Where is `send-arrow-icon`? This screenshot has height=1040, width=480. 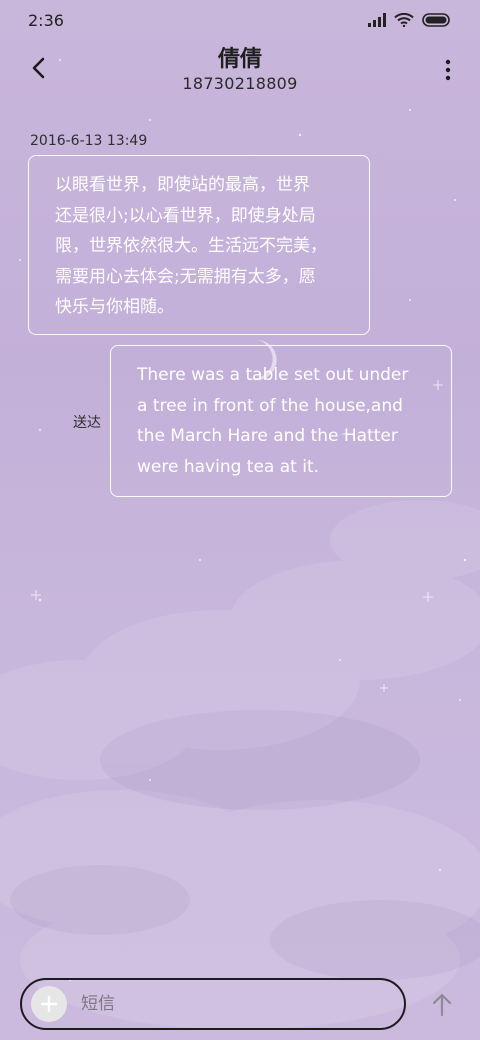 send-arrow-icon is located at coordinates (442, 1005).